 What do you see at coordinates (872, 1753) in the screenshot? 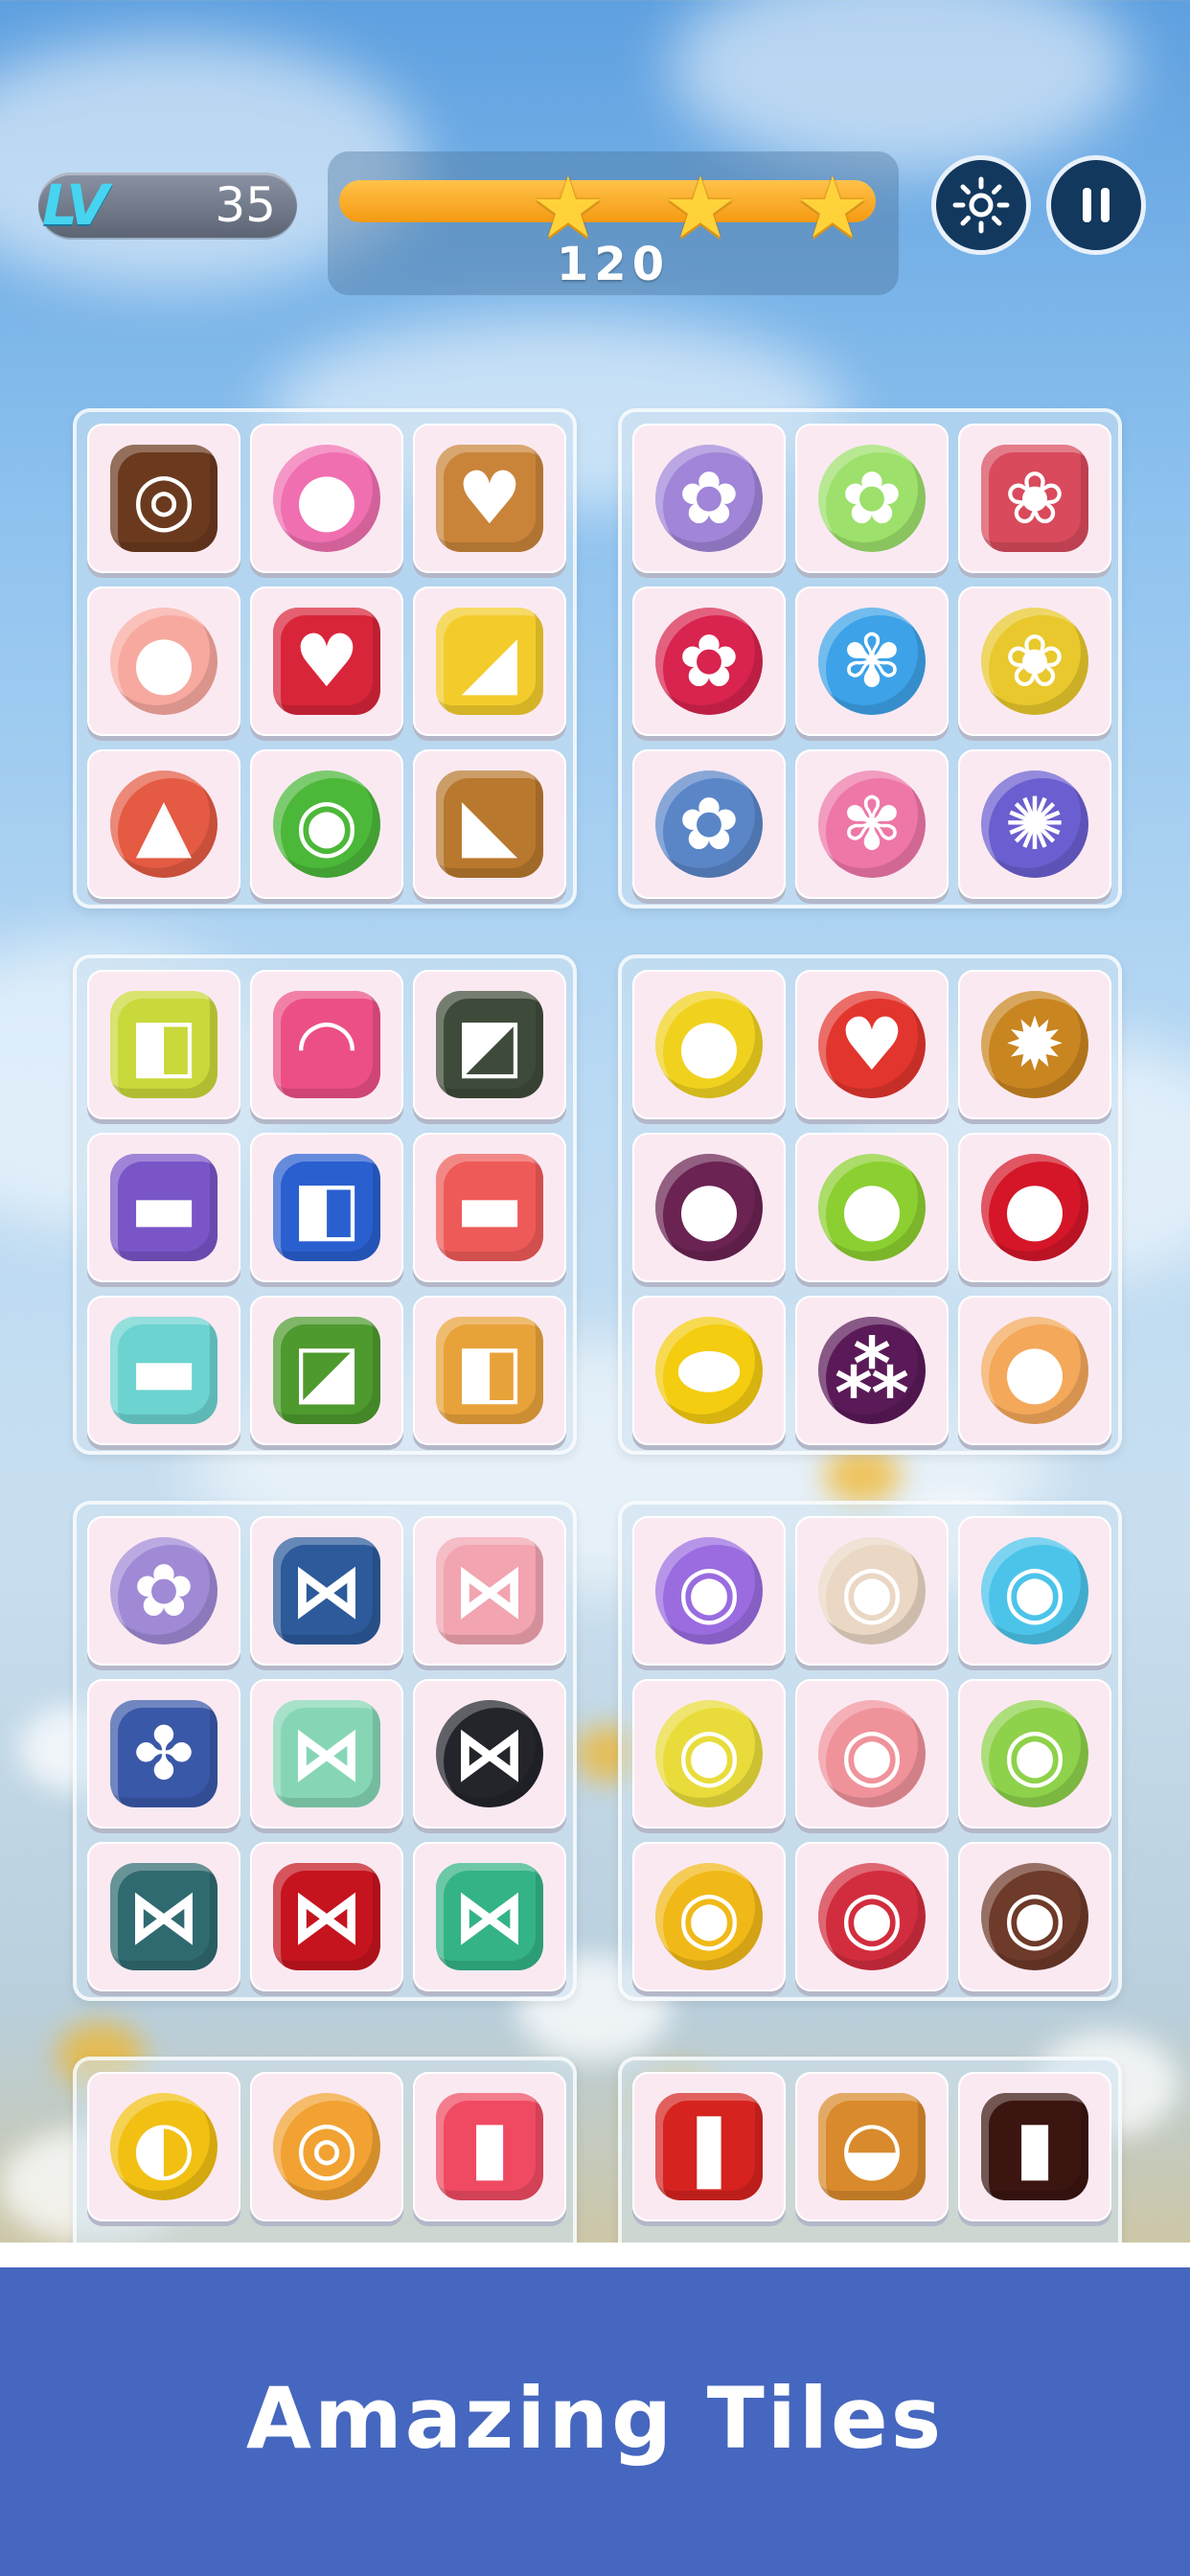
I see `tile-pink-donut: ◉` at bounding box center [872, 1753].